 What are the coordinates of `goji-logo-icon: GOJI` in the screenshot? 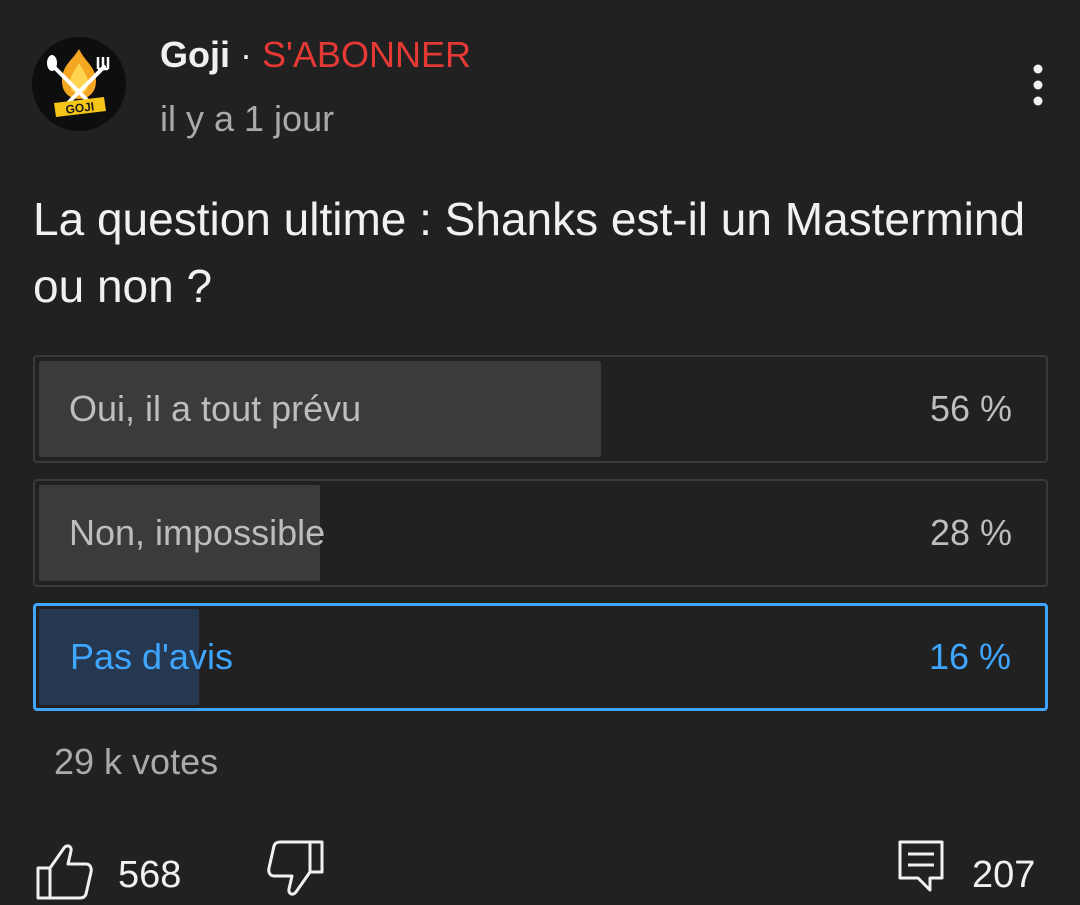 It's located at (79, 84).